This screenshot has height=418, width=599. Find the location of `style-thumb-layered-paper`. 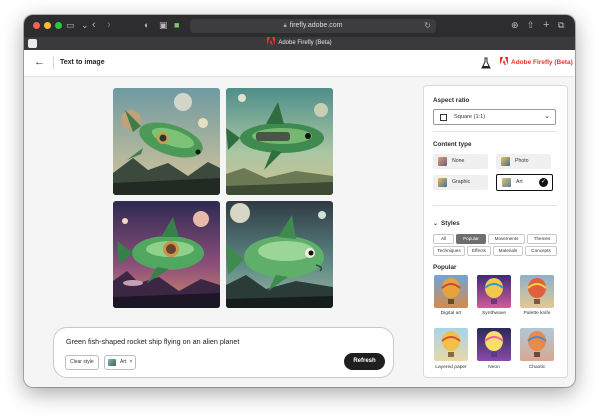

style-thumb-layered-paper is located at coordinates (451, 344).